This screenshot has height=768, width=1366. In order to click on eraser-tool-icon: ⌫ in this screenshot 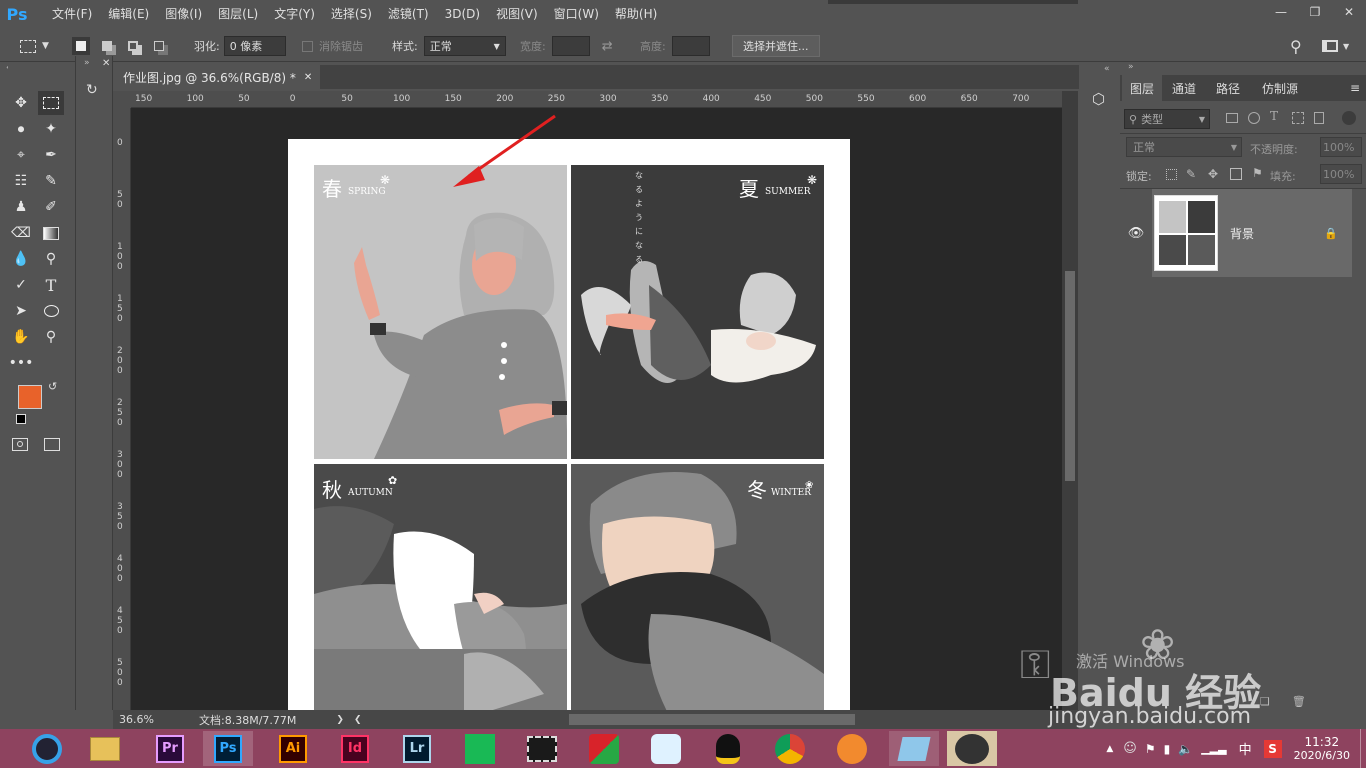, I will do `click(21, 233)`.